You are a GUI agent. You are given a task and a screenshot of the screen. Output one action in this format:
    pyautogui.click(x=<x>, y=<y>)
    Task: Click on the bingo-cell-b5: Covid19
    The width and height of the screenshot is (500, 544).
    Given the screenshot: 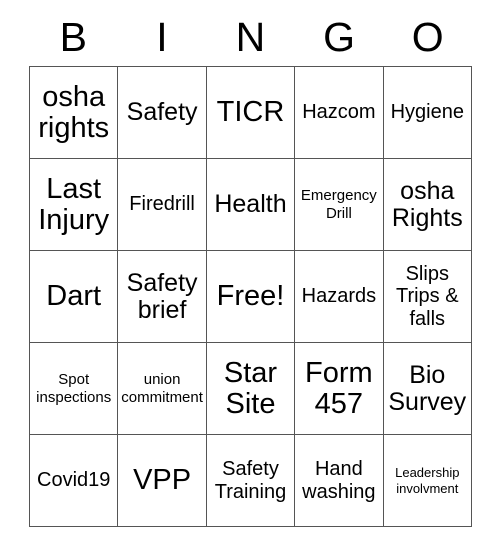 What is the action you would take?
    pyautogui.click(x=73, y=480)
    